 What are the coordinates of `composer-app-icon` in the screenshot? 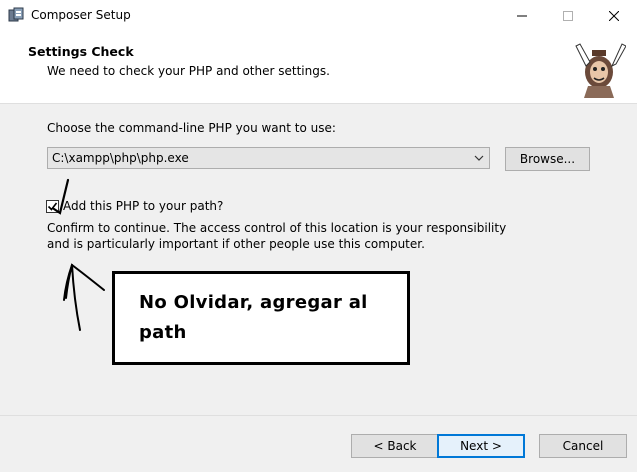 It's located at (16, 14).